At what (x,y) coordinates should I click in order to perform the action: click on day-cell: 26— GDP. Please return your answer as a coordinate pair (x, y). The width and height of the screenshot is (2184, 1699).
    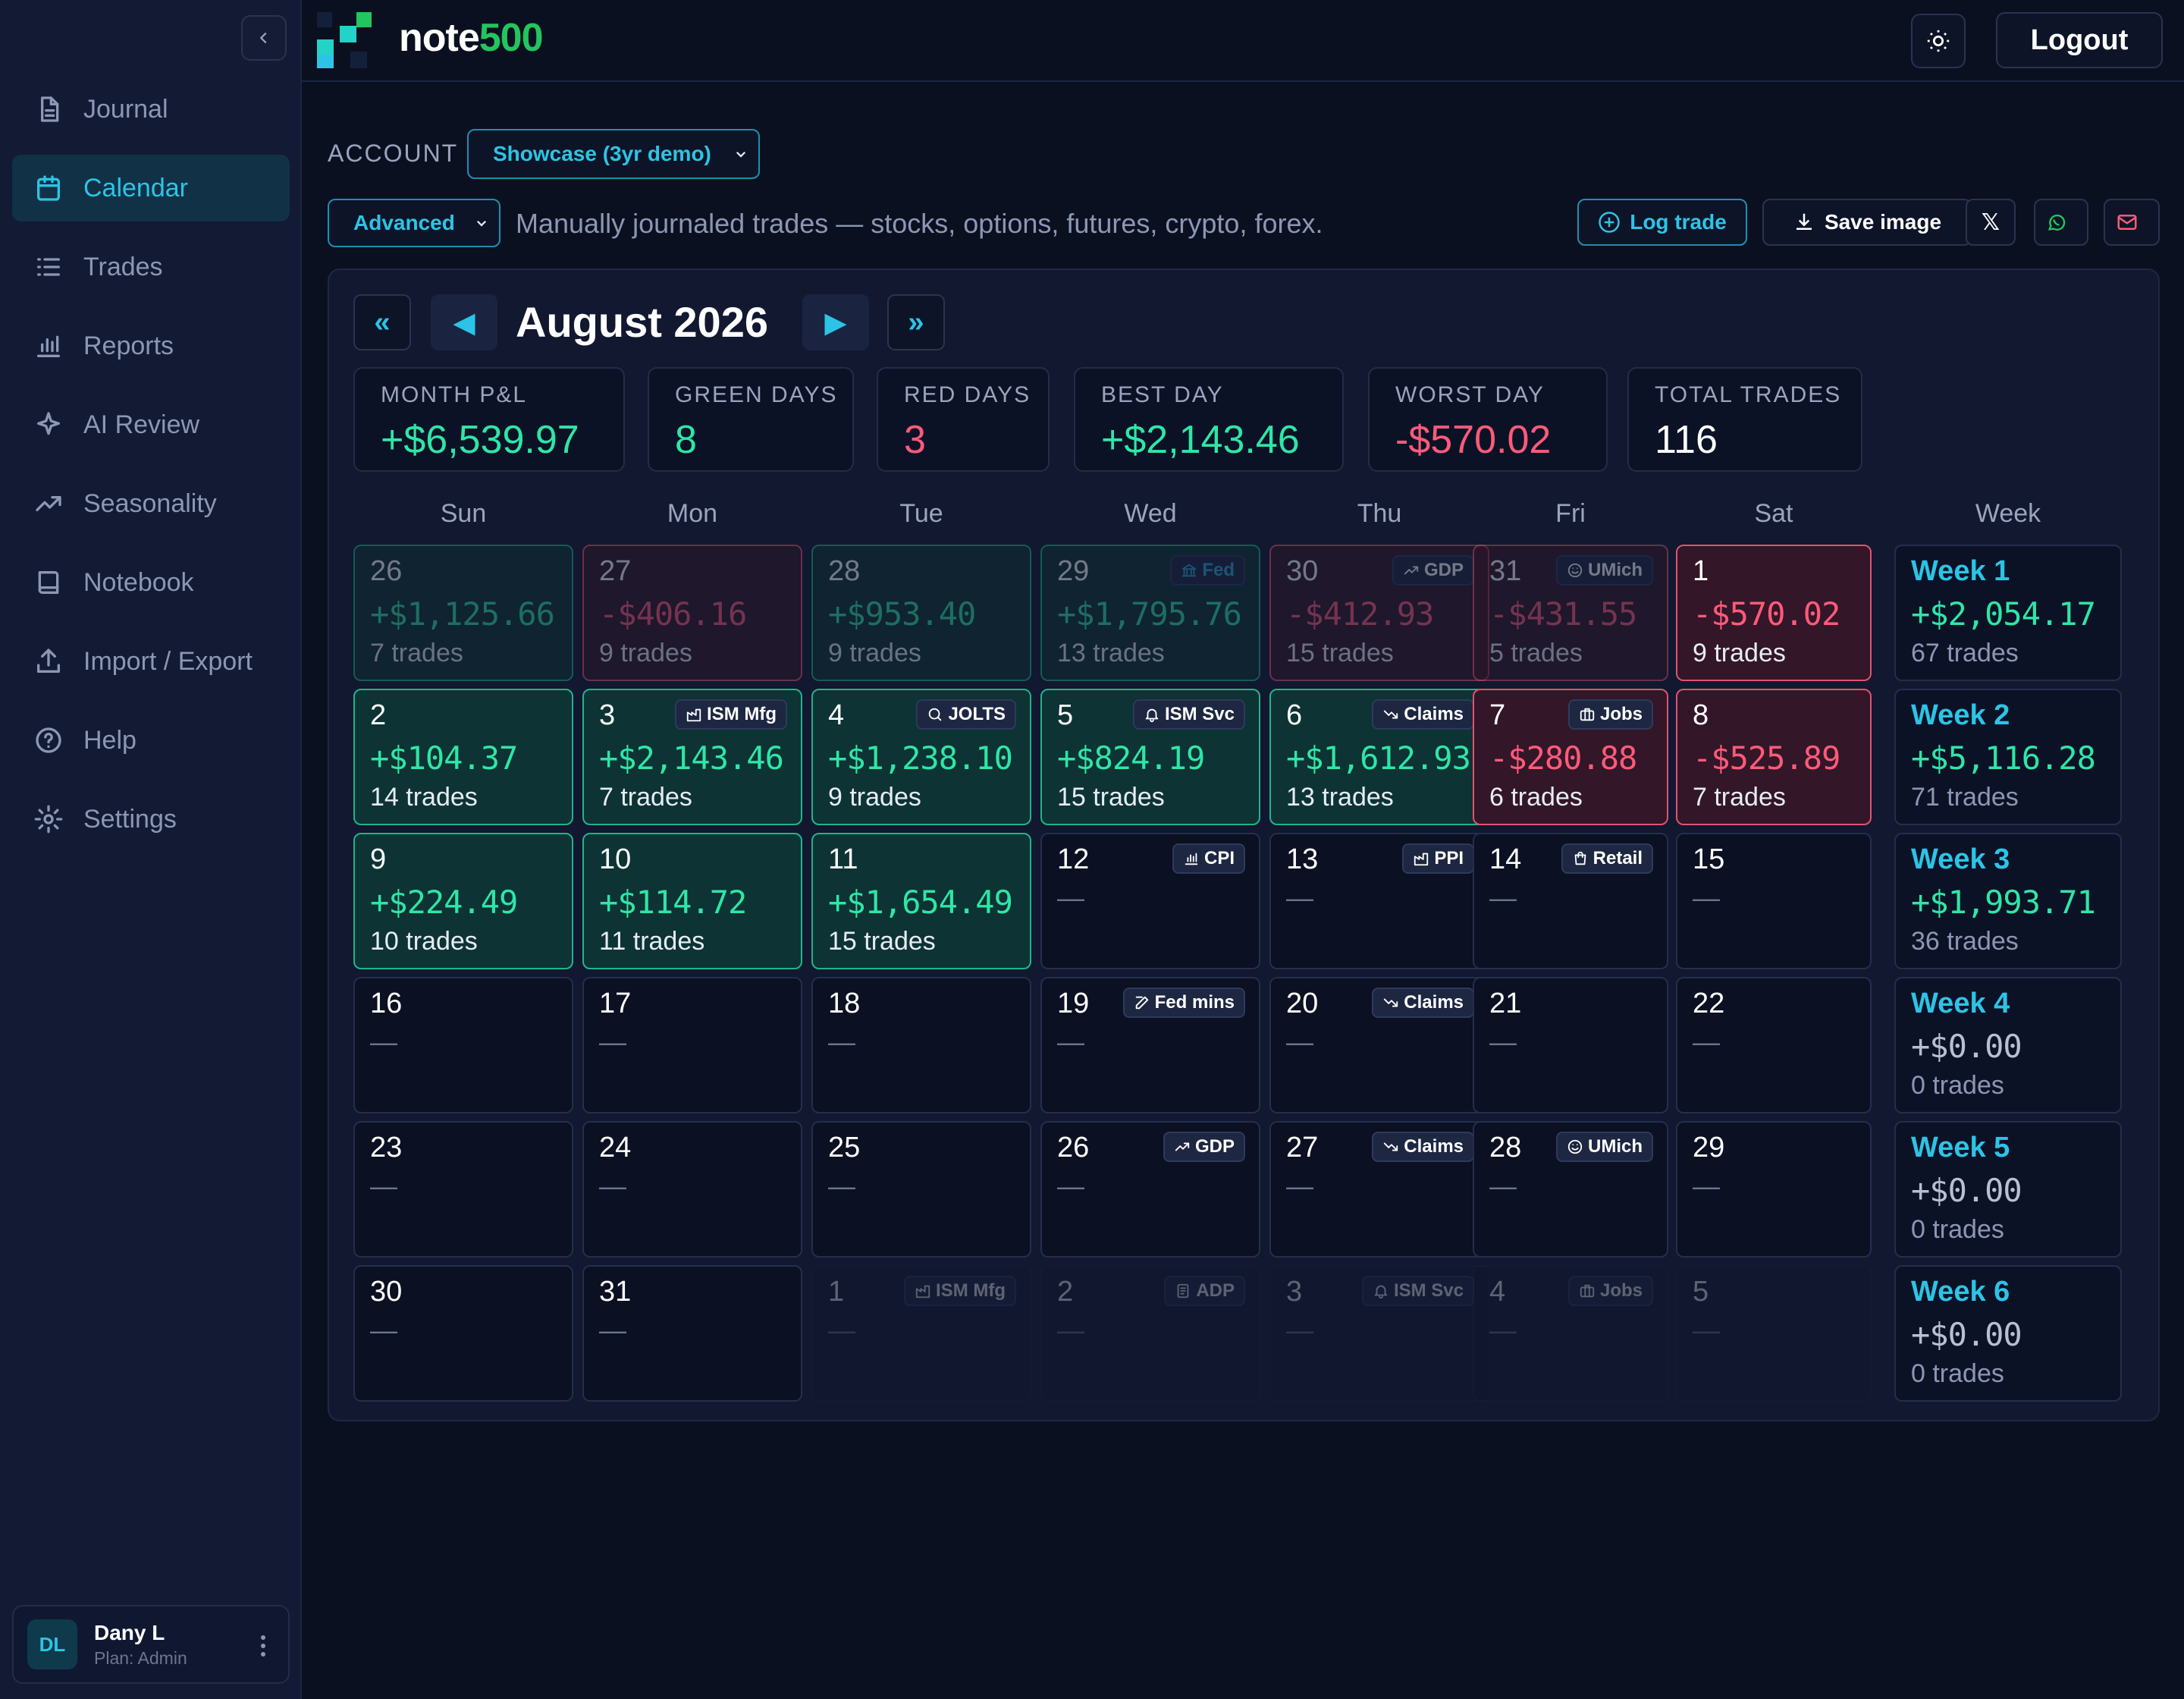
    Looking at the image, I should click on (1150, 1189).